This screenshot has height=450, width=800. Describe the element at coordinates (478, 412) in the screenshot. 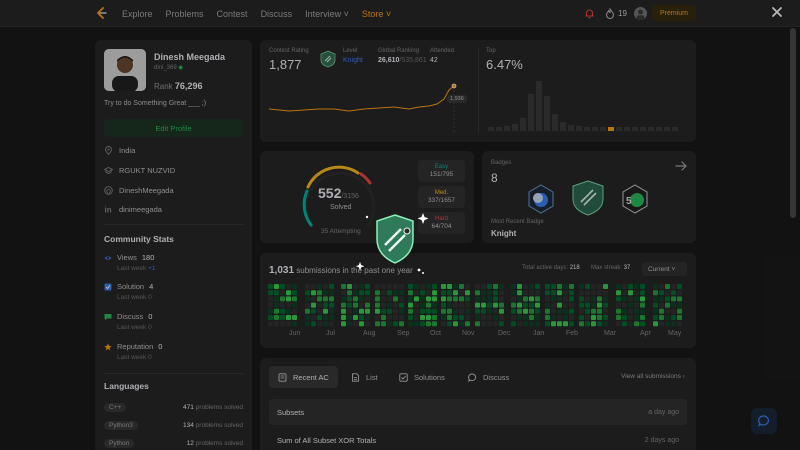

I see `submission-row: Subsets a day ago` at that location.